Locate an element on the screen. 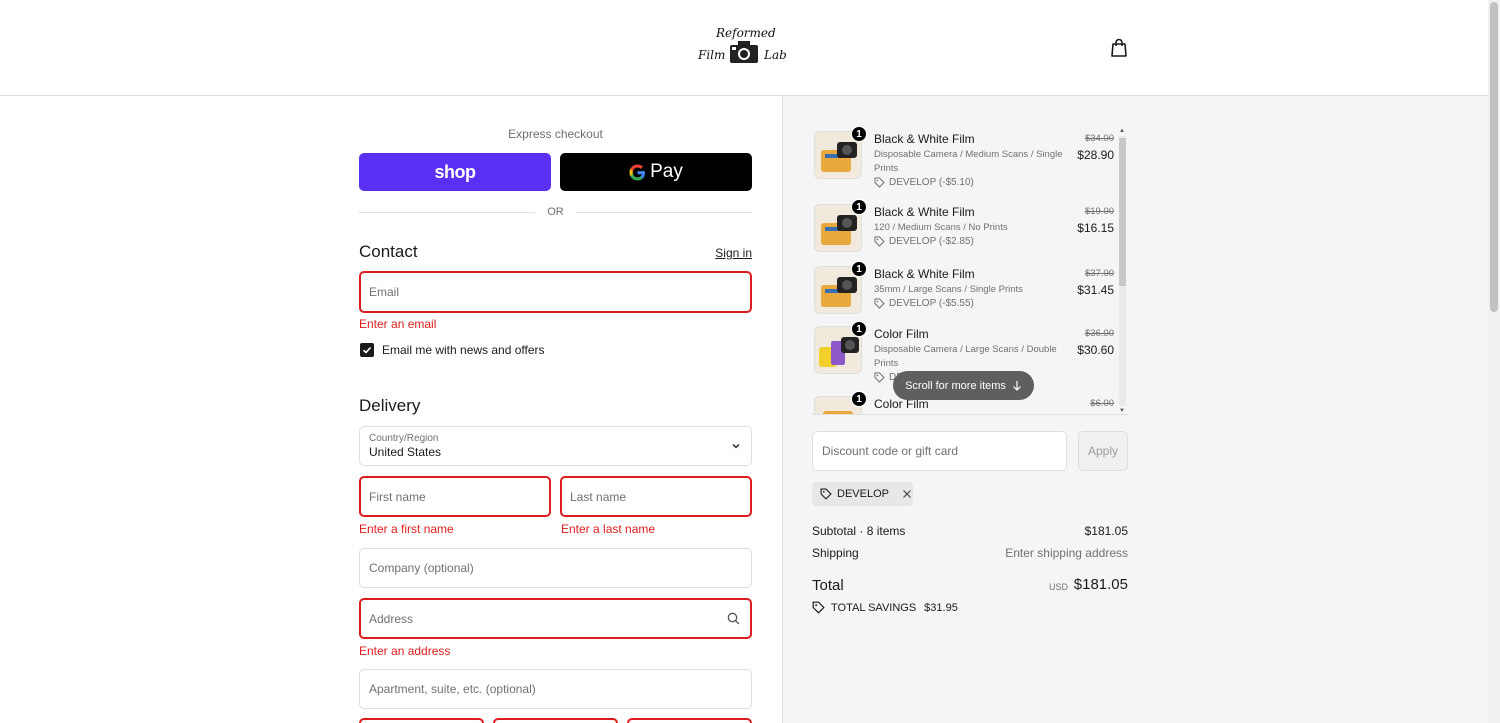  or-divider: OR is located at coordinates (555, 212).